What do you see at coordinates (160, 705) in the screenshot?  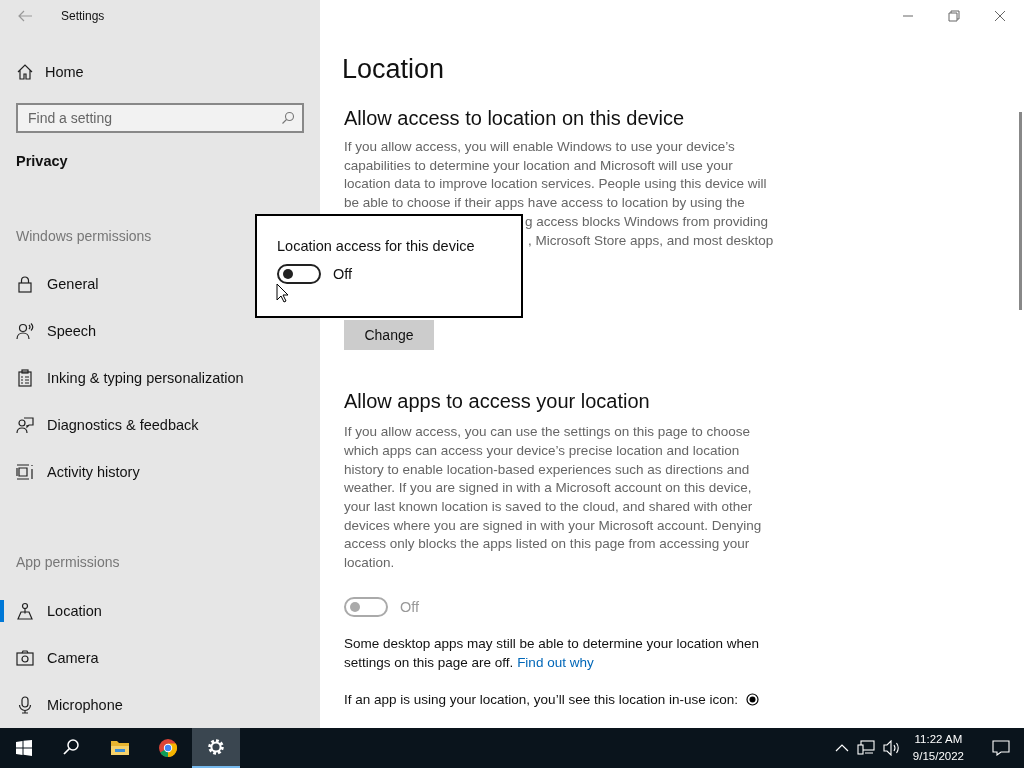 I see `nav-item: Microphone` at bounding box center [160, 705].